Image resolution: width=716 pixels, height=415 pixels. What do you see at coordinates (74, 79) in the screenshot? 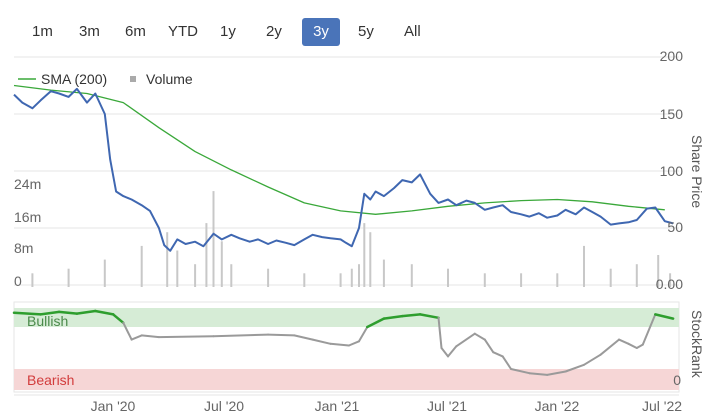
I see `sma-legend-label: SMA (200)` at bounding box center [74, 79].